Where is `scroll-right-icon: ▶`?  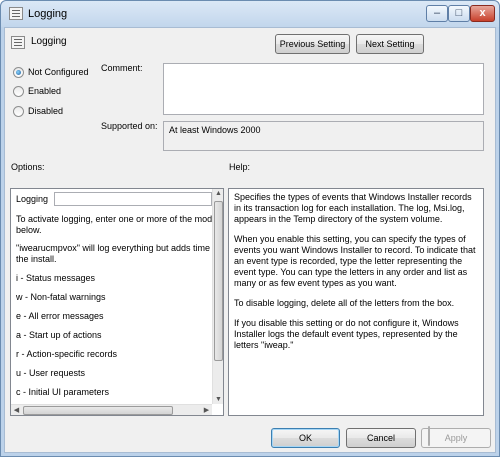
scroll-right-icon: ▶ is located at coordinates (206, 410).